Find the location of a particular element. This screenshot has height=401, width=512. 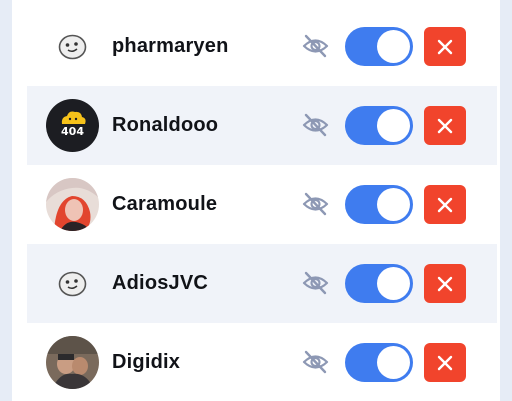

username: Ronaldooo is located at coordinates (165, 125).